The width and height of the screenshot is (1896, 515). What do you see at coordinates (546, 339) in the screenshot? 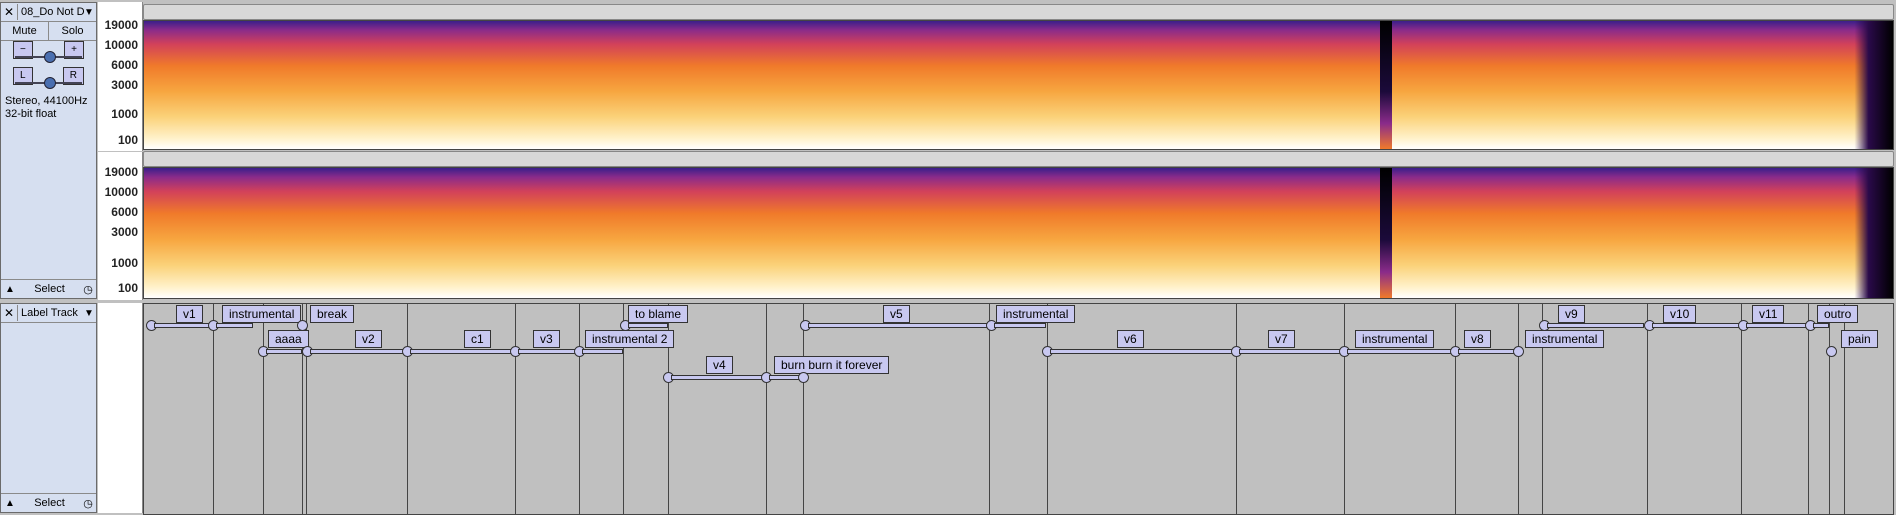
I see `label-v3: v3` at bounding box center [546, 339].